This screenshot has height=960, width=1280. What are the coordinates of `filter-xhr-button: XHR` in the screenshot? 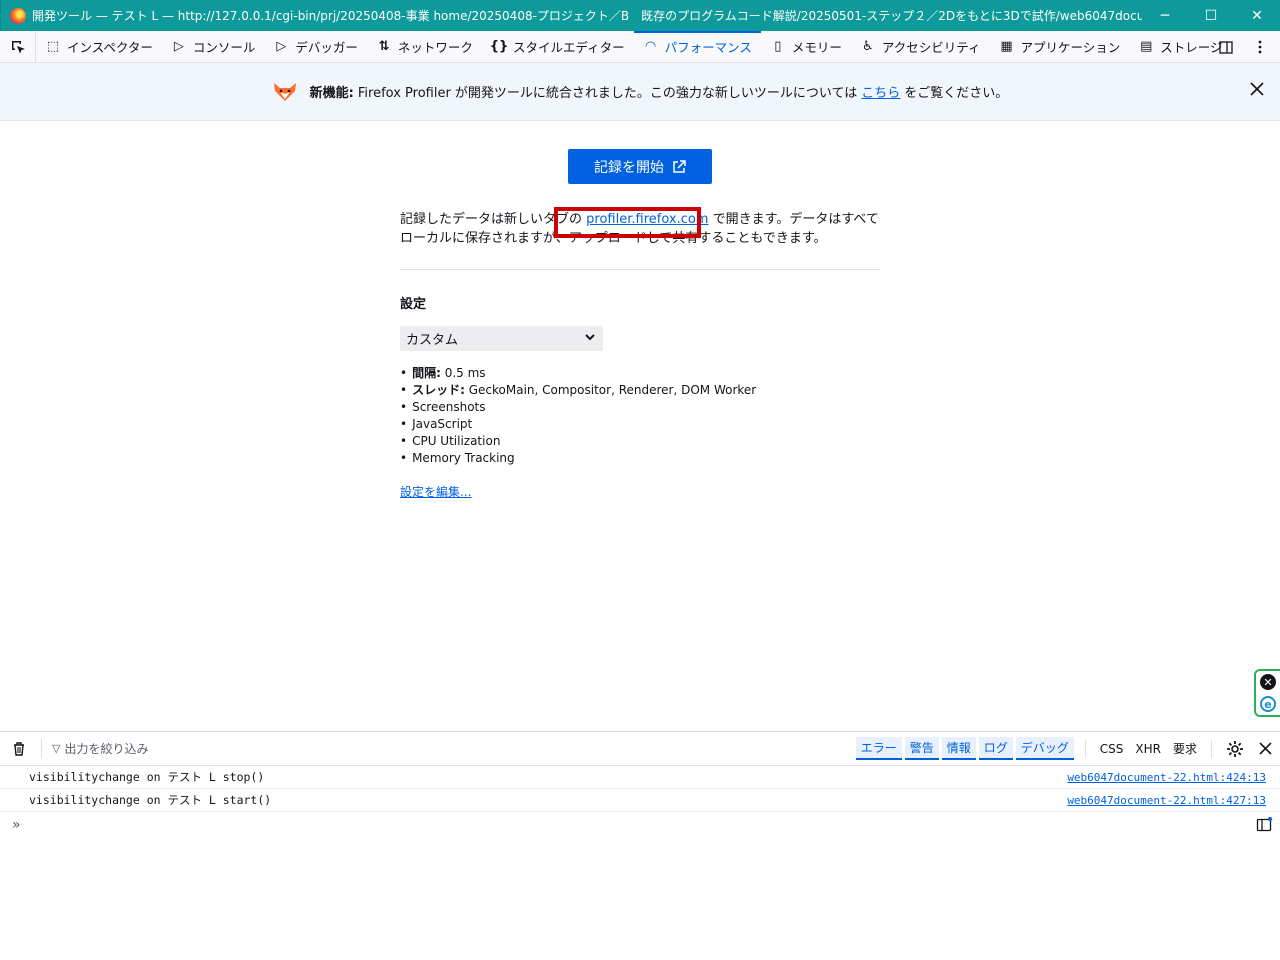 It's located at (1148, 749).